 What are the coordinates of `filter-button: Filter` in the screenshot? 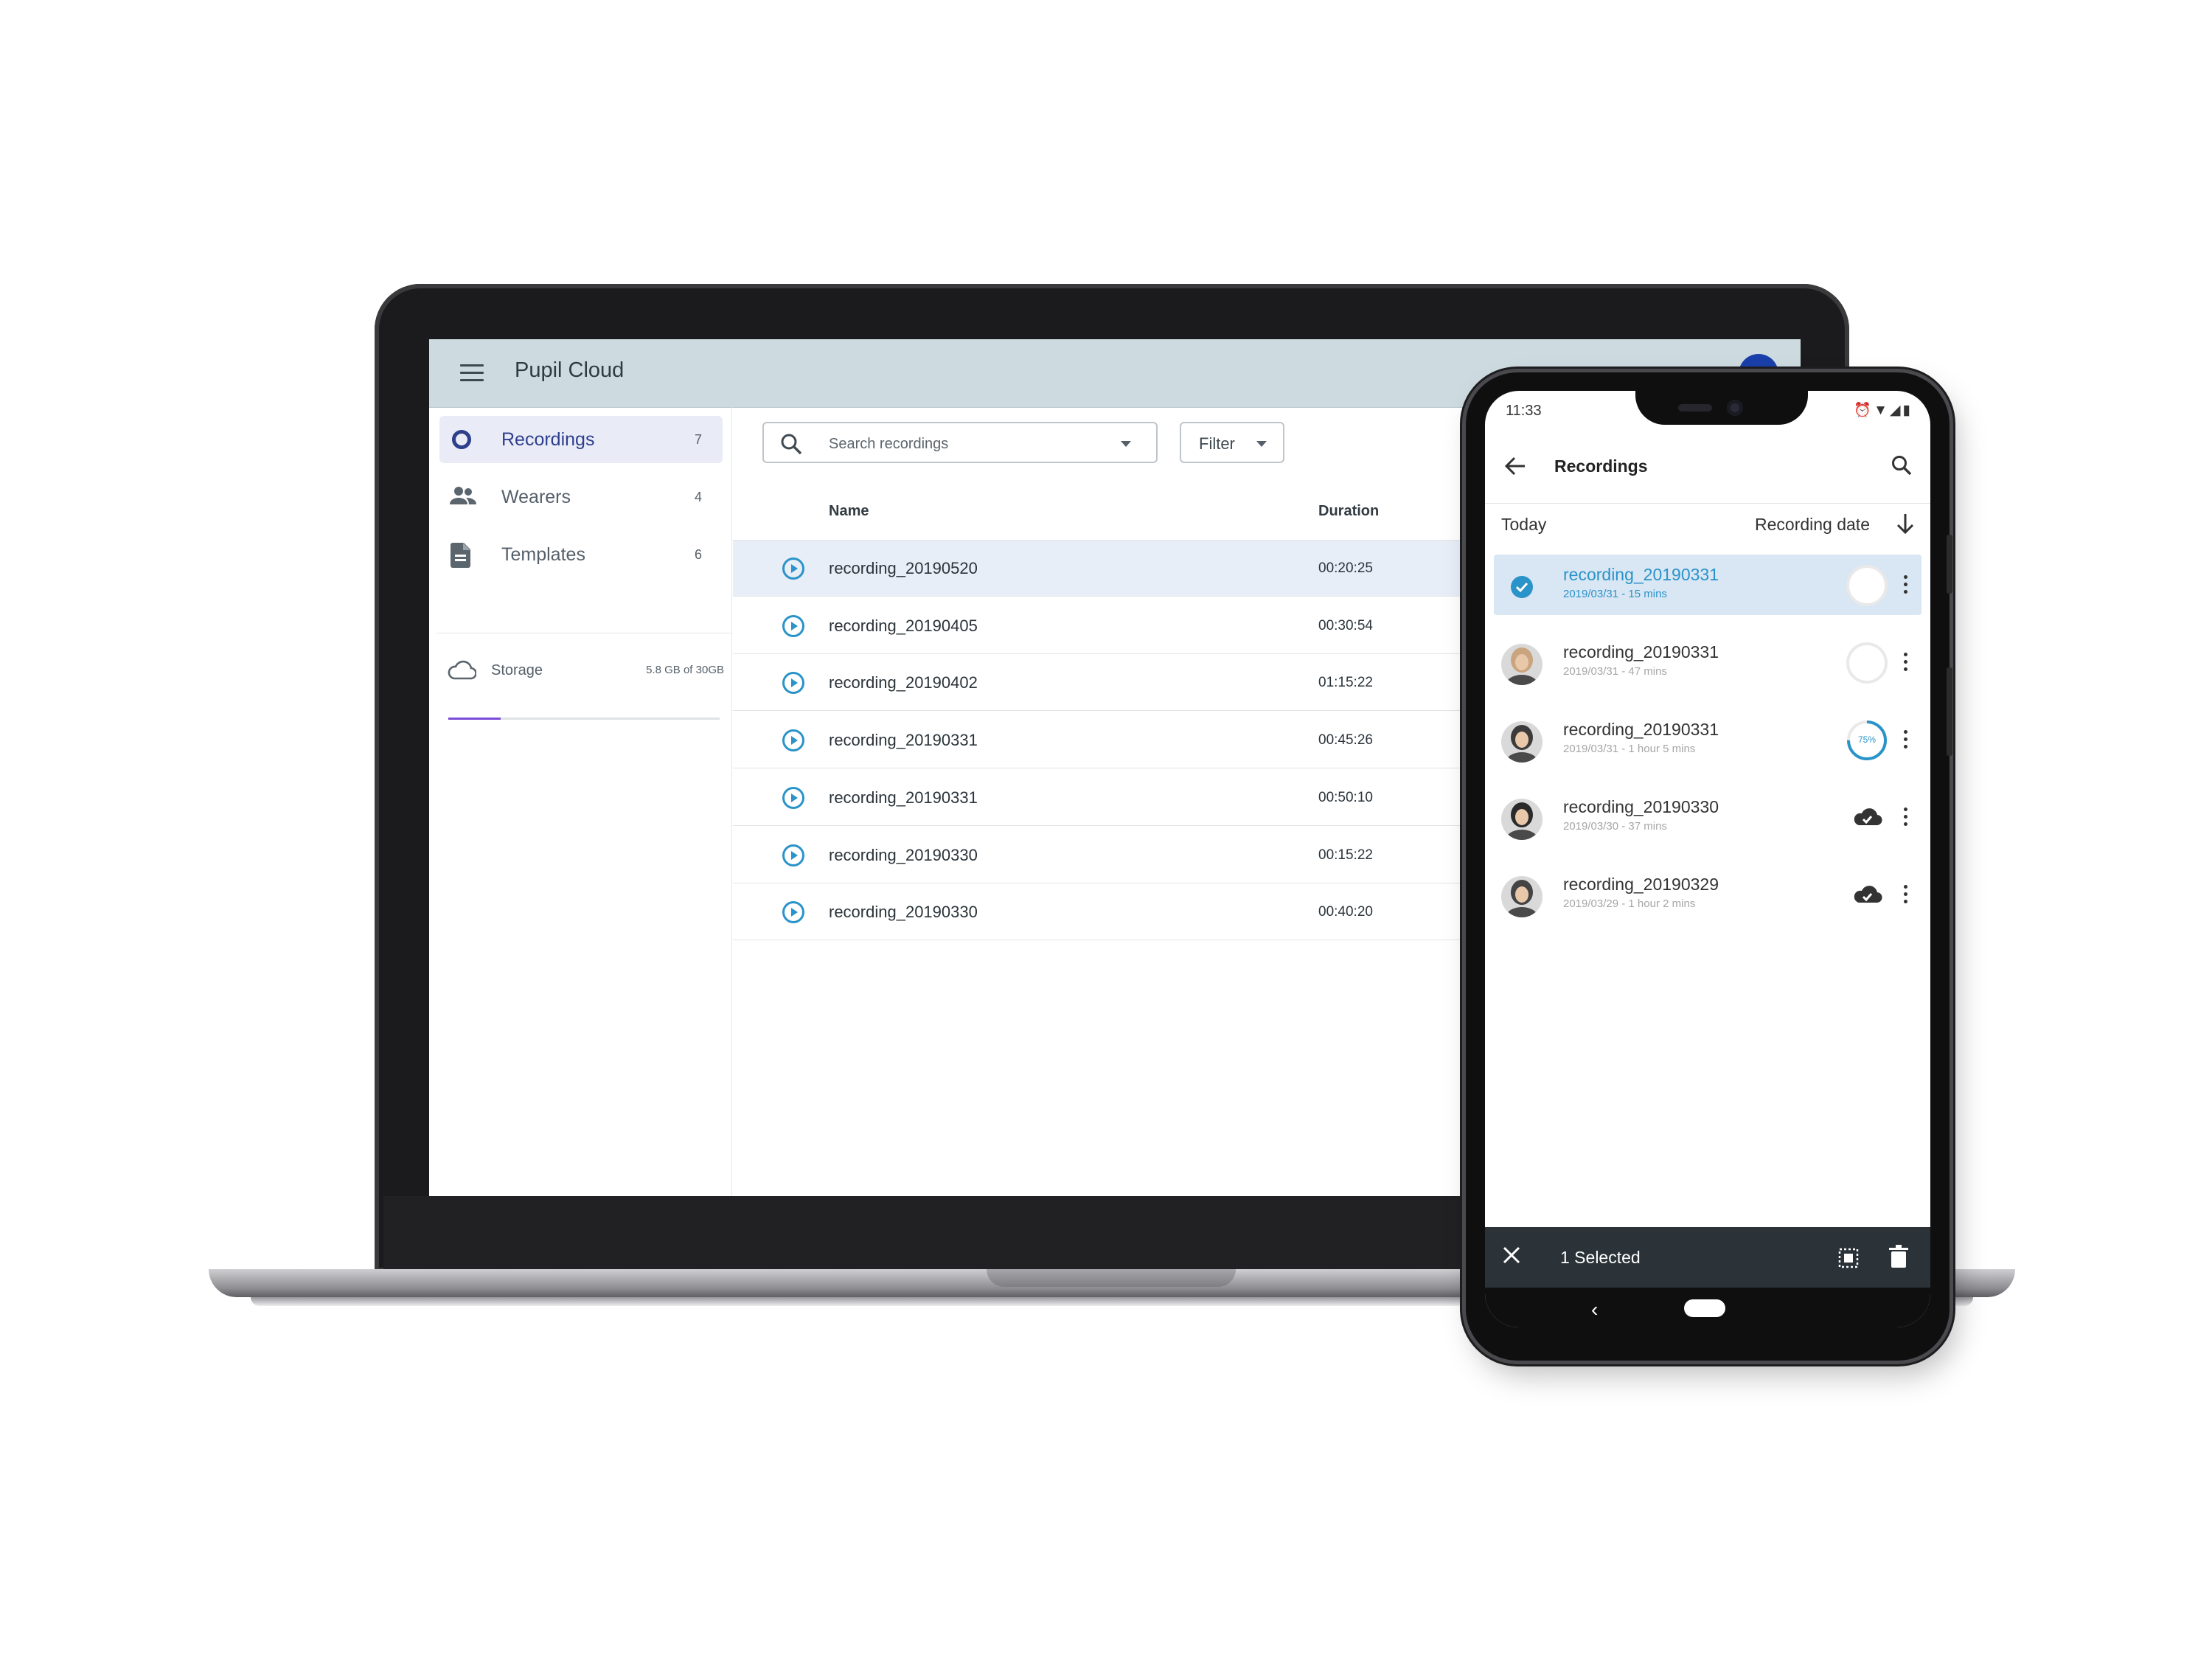 It's located at (1232, 442).